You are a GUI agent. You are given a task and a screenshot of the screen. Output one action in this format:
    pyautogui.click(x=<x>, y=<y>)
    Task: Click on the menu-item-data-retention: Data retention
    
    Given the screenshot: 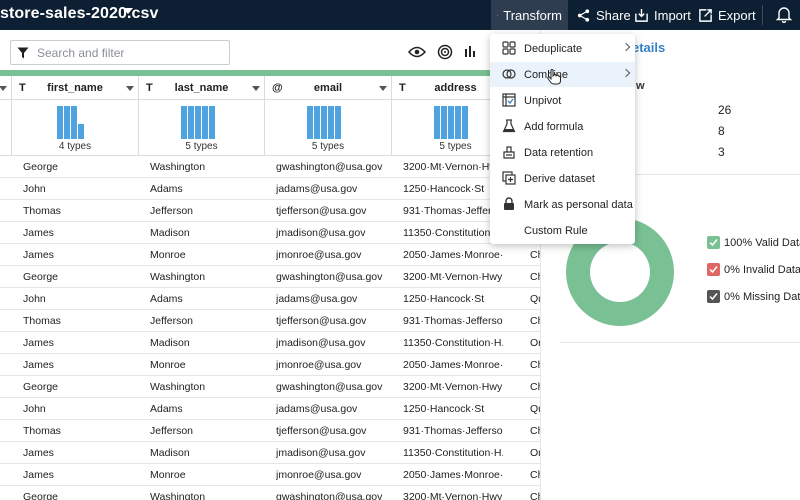 What is the action you would take?
    pyautogui.click(x=562, y=152)
    